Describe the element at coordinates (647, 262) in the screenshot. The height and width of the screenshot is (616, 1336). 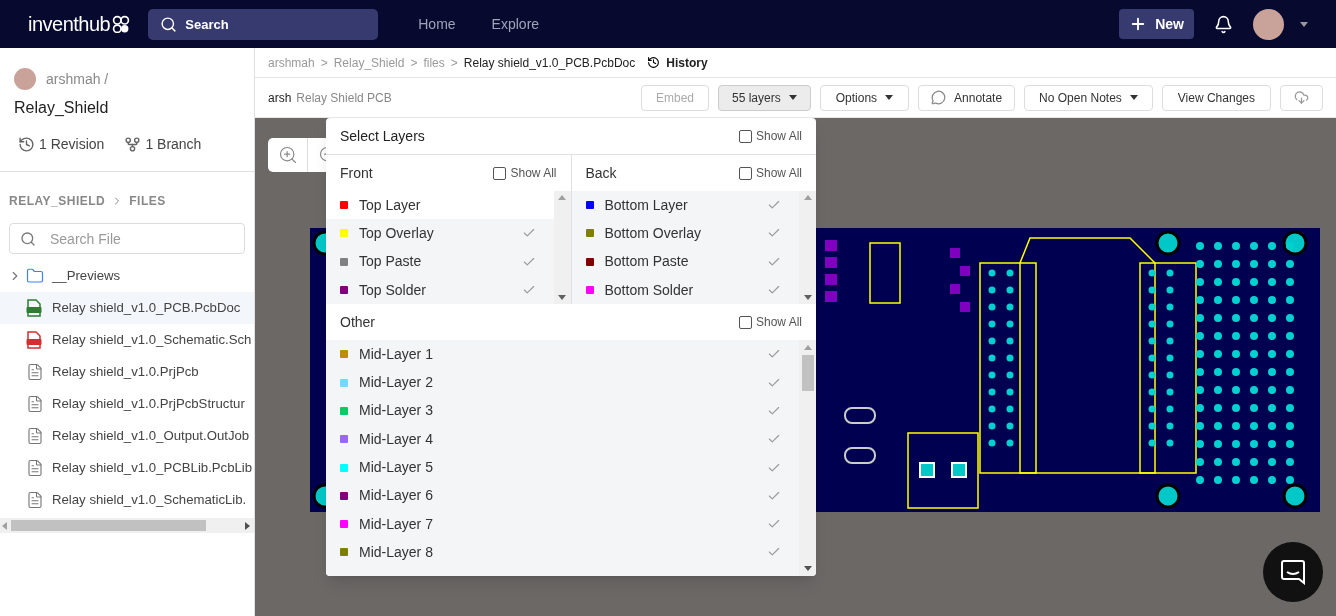
I see `layer-name: Bottom Paste` at that location.